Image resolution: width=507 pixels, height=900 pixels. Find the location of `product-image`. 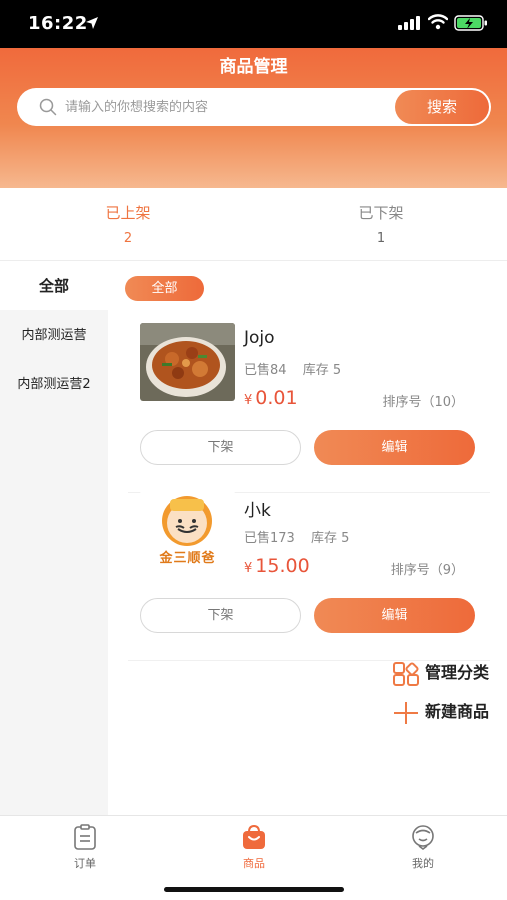

product-image is located at coordinates (187, 362).